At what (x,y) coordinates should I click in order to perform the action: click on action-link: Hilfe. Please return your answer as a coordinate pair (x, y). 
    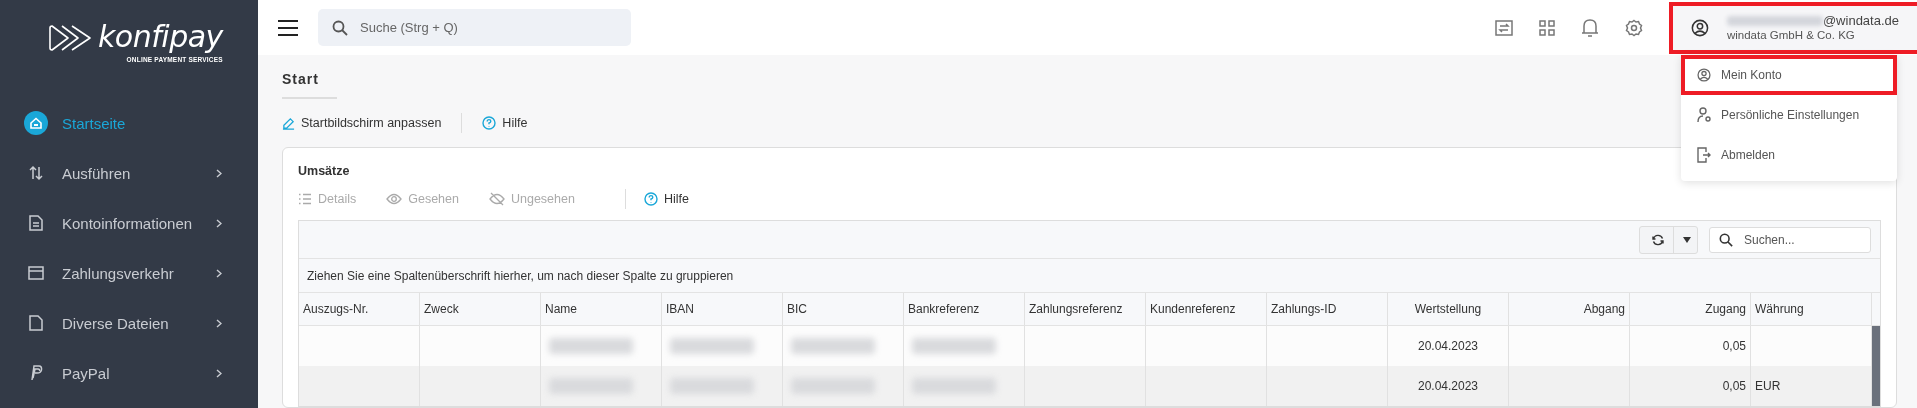
    Looking at the image, I should click on (505, 123).